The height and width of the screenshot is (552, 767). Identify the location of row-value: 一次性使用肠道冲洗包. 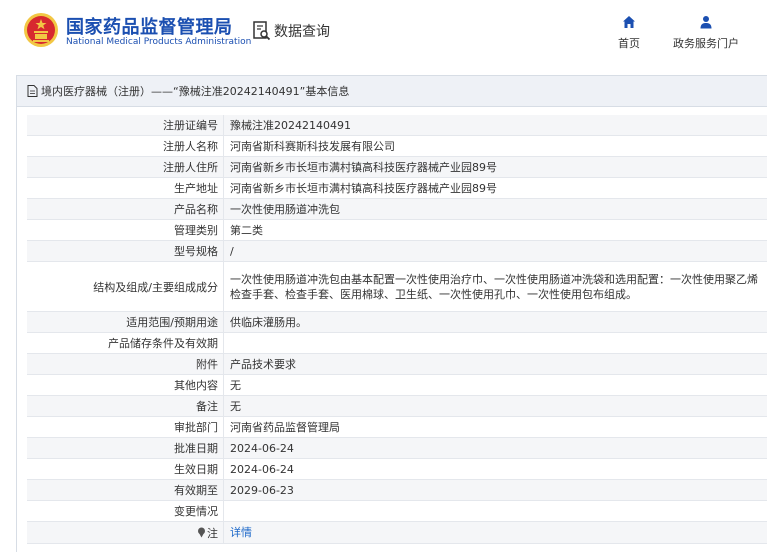
(285, 209).